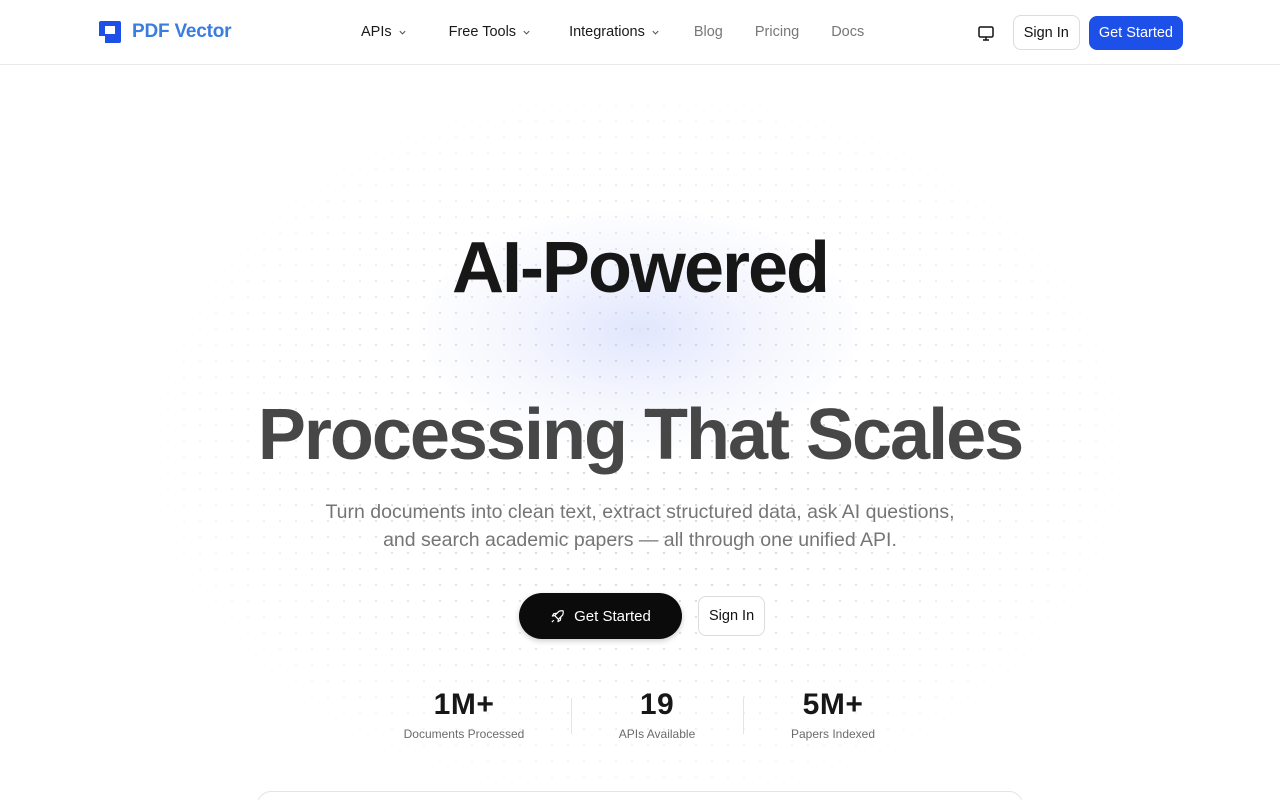  Describe the element at coordinates (376, 32) in the screenshot. I see `nav-apis-label: APIs` at that location.